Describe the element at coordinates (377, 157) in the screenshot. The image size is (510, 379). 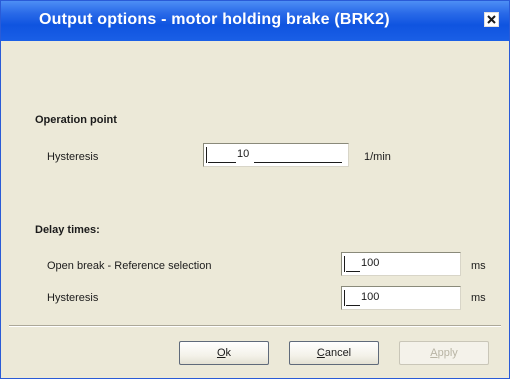
I see `hysteresis-speed-unit: 1/min` at that location.